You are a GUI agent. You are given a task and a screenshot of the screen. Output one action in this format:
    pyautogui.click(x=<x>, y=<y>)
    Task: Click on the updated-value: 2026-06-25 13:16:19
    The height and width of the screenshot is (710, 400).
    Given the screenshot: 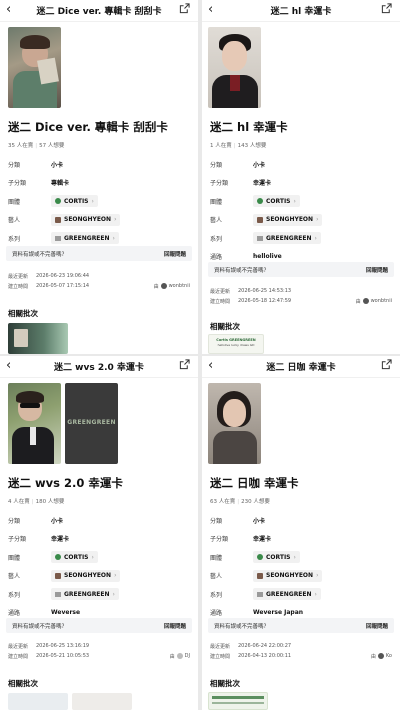 What is the action you would take?
    pyautogui.click(x=63, y=646)
    